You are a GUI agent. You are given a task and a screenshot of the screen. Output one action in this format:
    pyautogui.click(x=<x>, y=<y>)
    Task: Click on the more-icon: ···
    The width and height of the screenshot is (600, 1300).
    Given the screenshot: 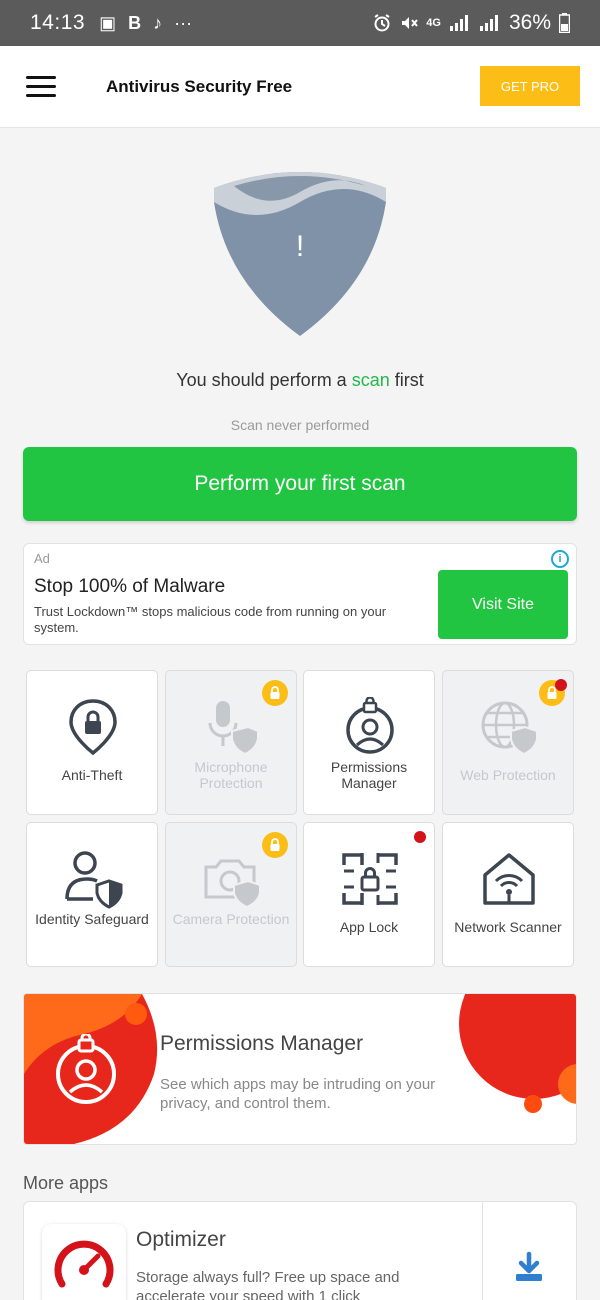 What is the action you would take?
    pyautogui.click(x=183, y=22)
    